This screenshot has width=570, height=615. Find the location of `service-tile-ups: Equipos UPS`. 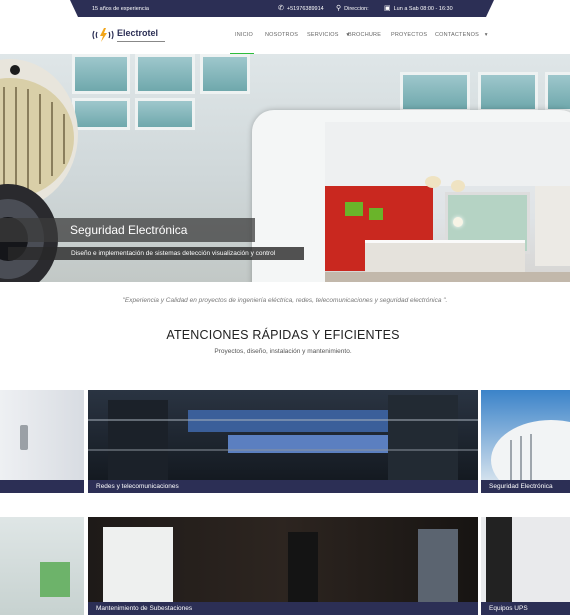

service-tile-ups: Equipos UPS is located at coordinates (525, 566).